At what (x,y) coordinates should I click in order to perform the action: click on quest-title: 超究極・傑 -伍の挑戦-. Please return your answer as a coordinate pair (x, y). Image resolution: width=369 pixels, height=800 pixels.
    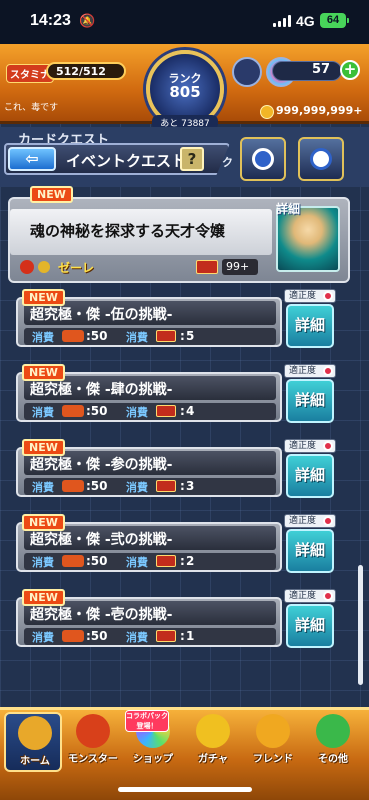
    Looking at the image, I should click on (101, 315).